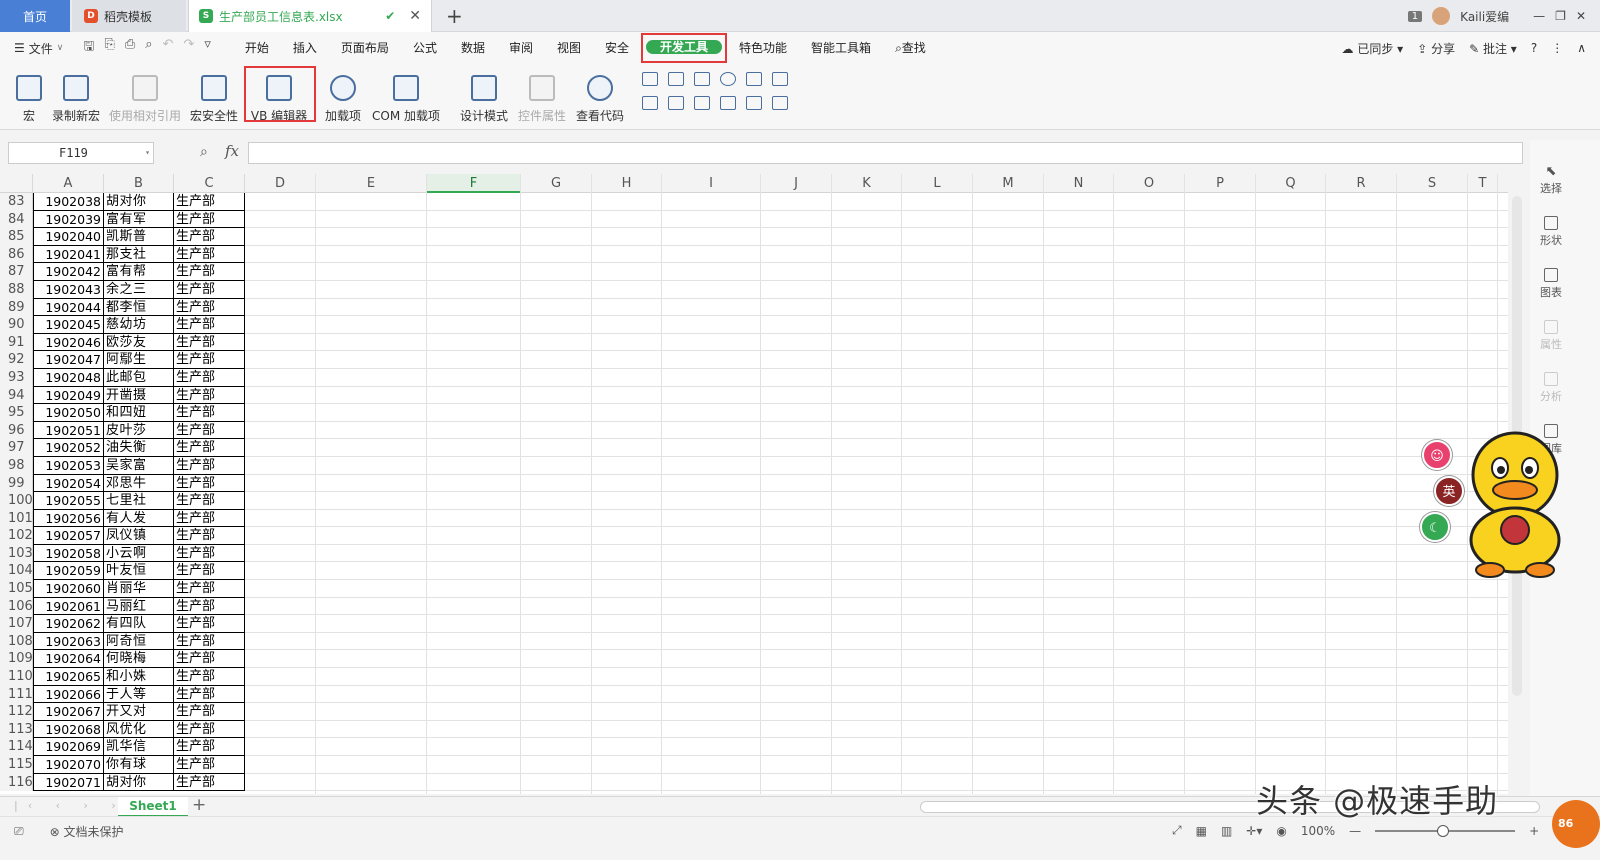  I want to click on side-select: ⬉ 选择, so click(1551, 180).